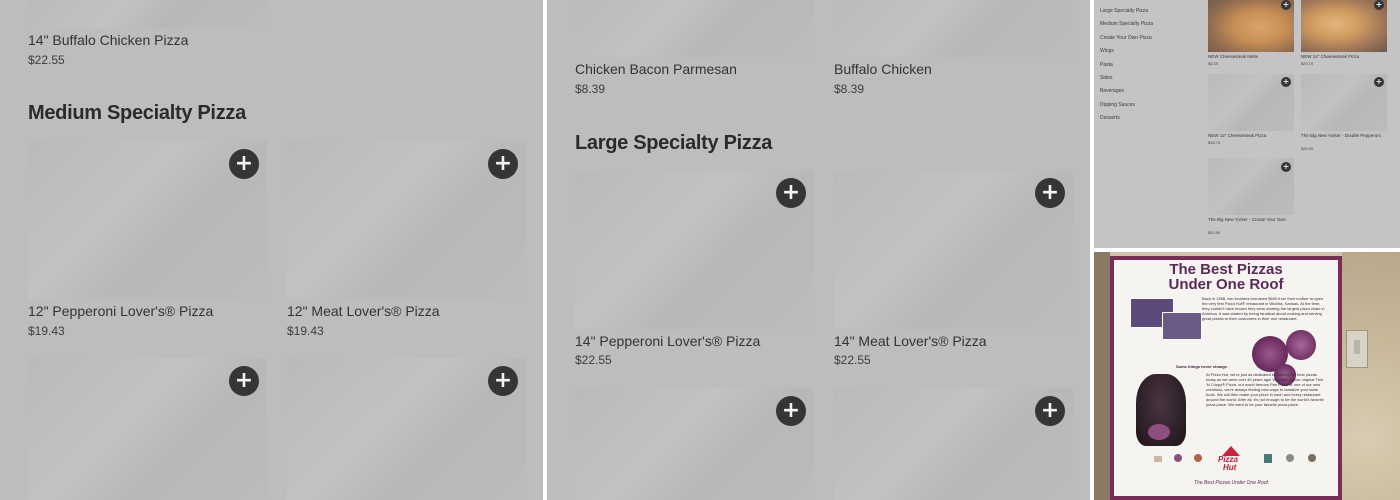  Describe the element at coordinates (1102, 376) in the screenshot. I see `wall-edge` at that location.